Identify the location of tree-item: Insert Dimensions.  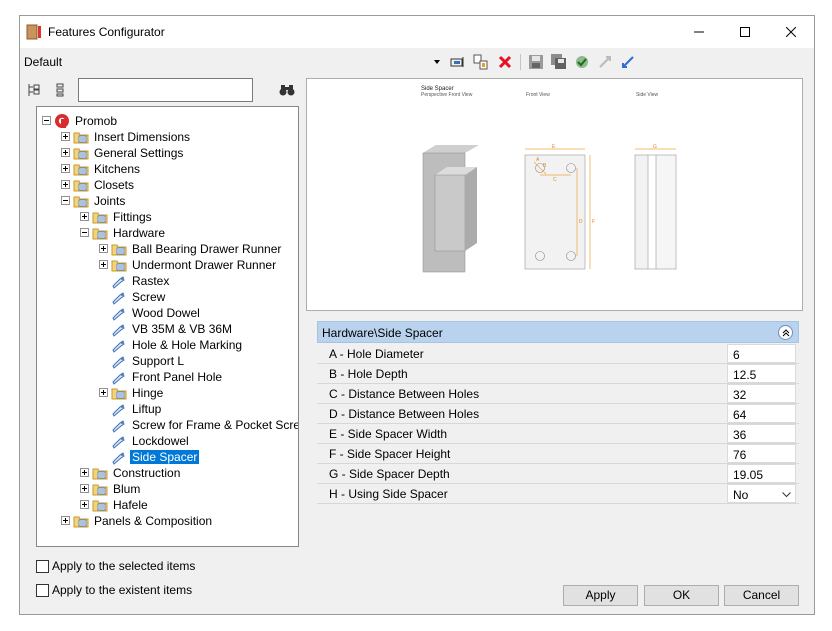
(126, 137).